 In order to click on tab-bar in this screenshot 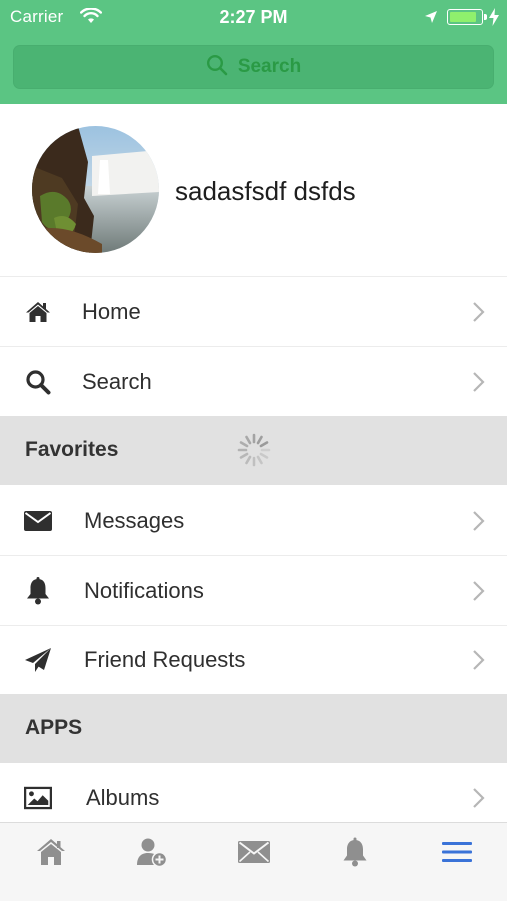, I will do `click(253, 861)`.